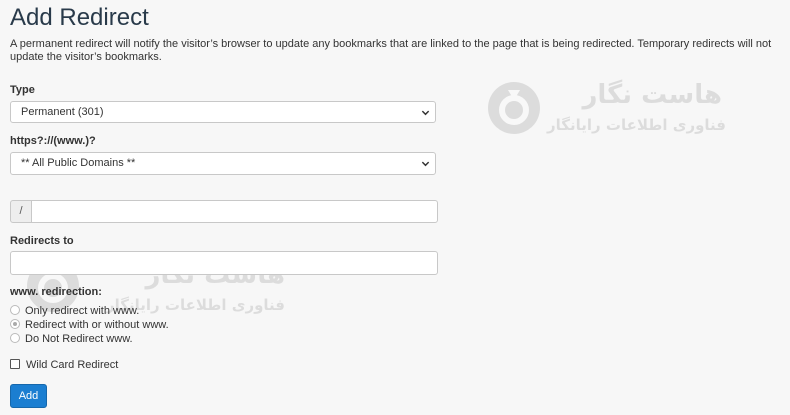  What do you see at coordinates (56, 292) in the screenshot?
I see `www-redirection-label: www. redirection:` at bounding box center [56, 292].